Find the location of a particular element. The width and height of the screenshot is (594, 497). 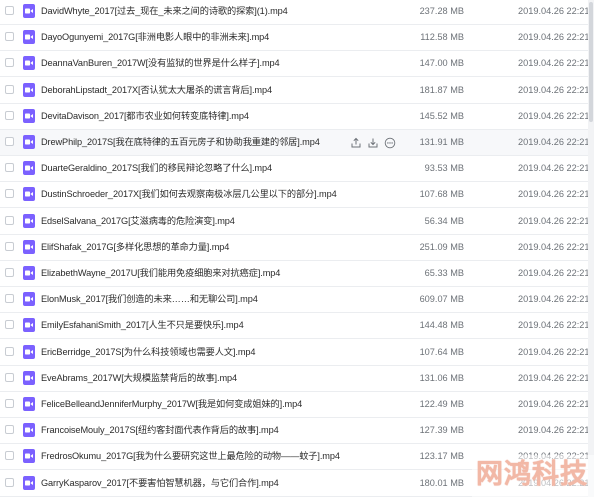

file-name: ElonMusk_2017[我们创造的未来……和无聊公司].mp4 is located at coordinates (149, 299).